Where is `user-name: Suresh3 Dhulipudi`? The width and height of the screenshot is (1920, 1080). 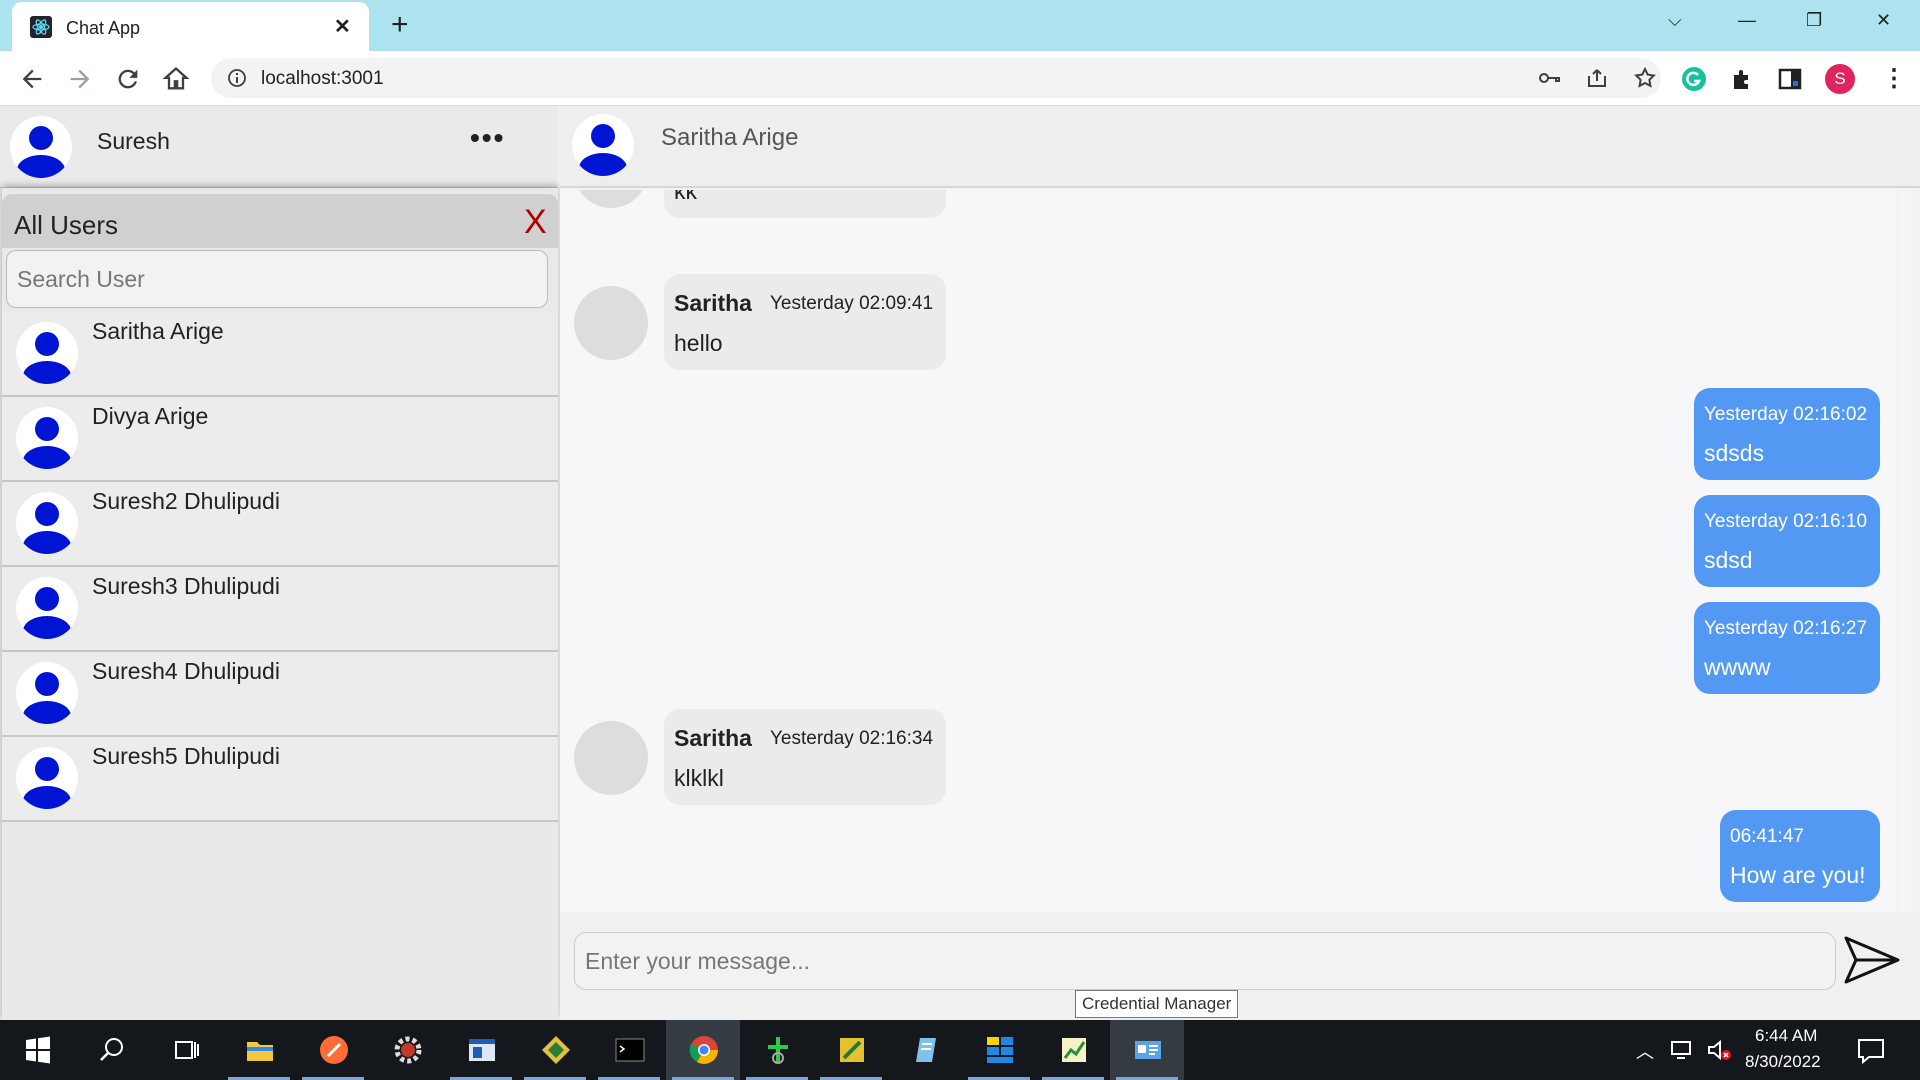
user-name: Suresh3 Dhulipudi is located at coordinates (186, 586).